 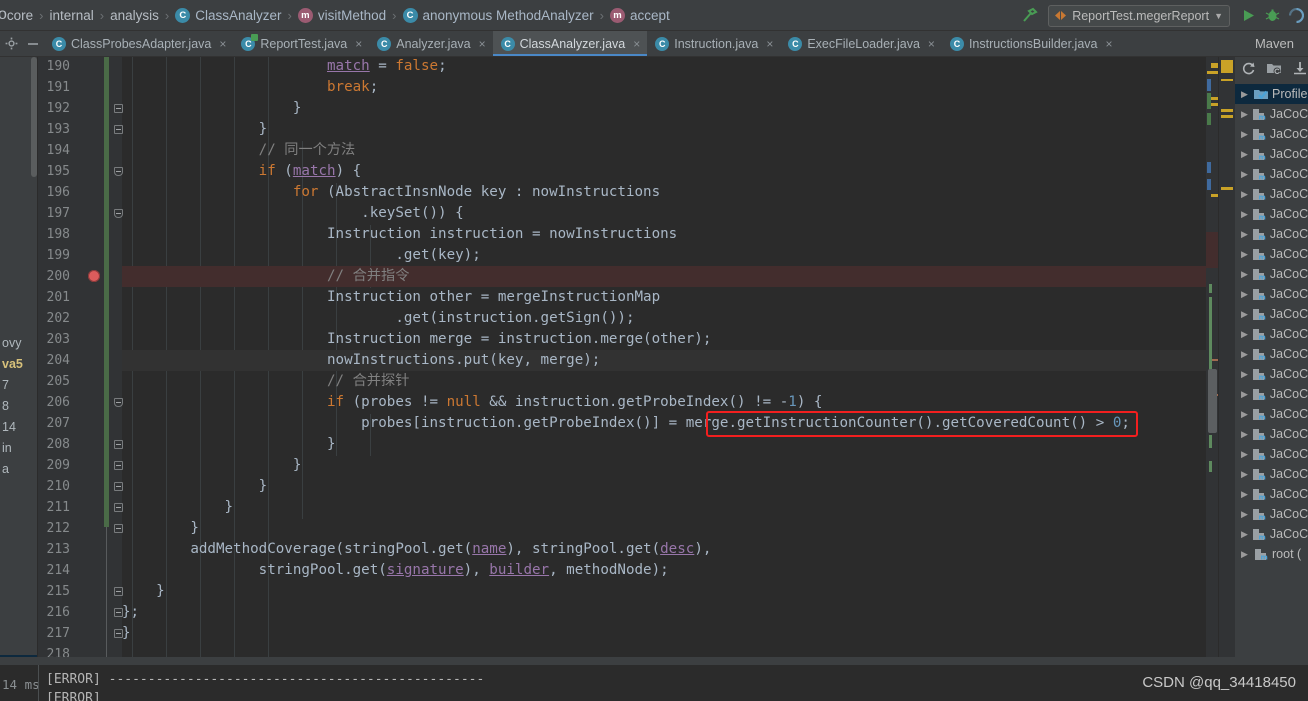 What do you see at coordinates (18, 385) in the screenshot?
I see `left-panel-item: 7` at bounding box center [18, 385].